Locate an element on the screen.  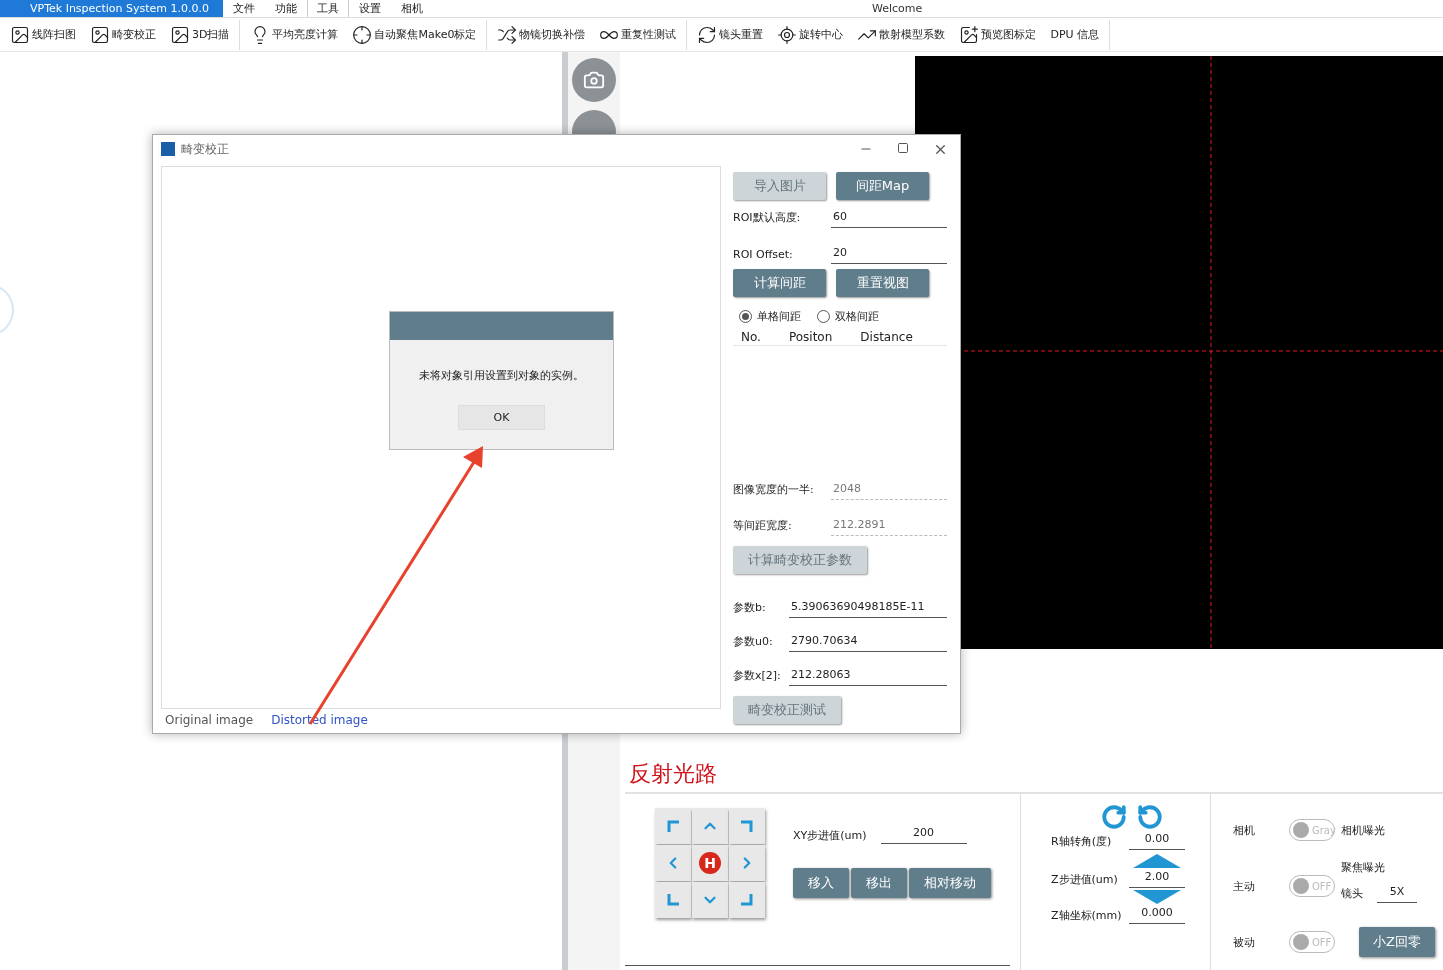
menu-tab: 相机 is located at coordinates (412, 8).